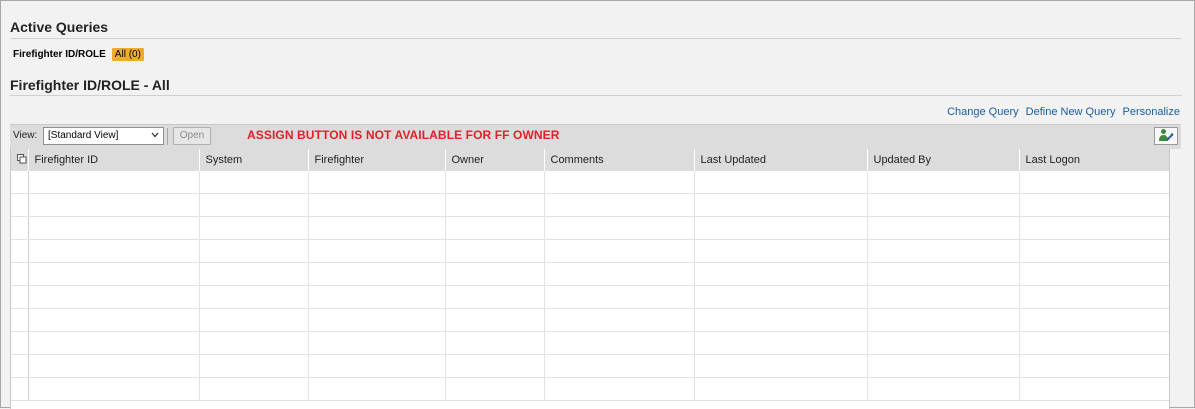  What do you see at coordinates (155, 138) in the screenshot?
I see `chevron-down-icon` at bounding box center [155, 138].